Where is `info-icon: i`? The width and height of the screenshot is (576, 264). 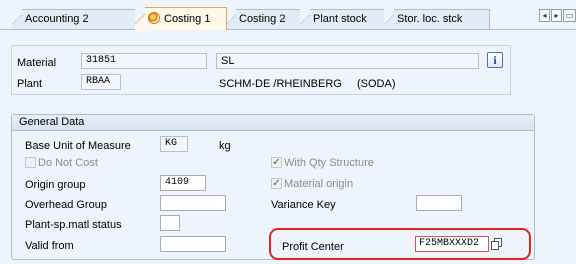 info-icon: i is located at coordinates (495, 60).